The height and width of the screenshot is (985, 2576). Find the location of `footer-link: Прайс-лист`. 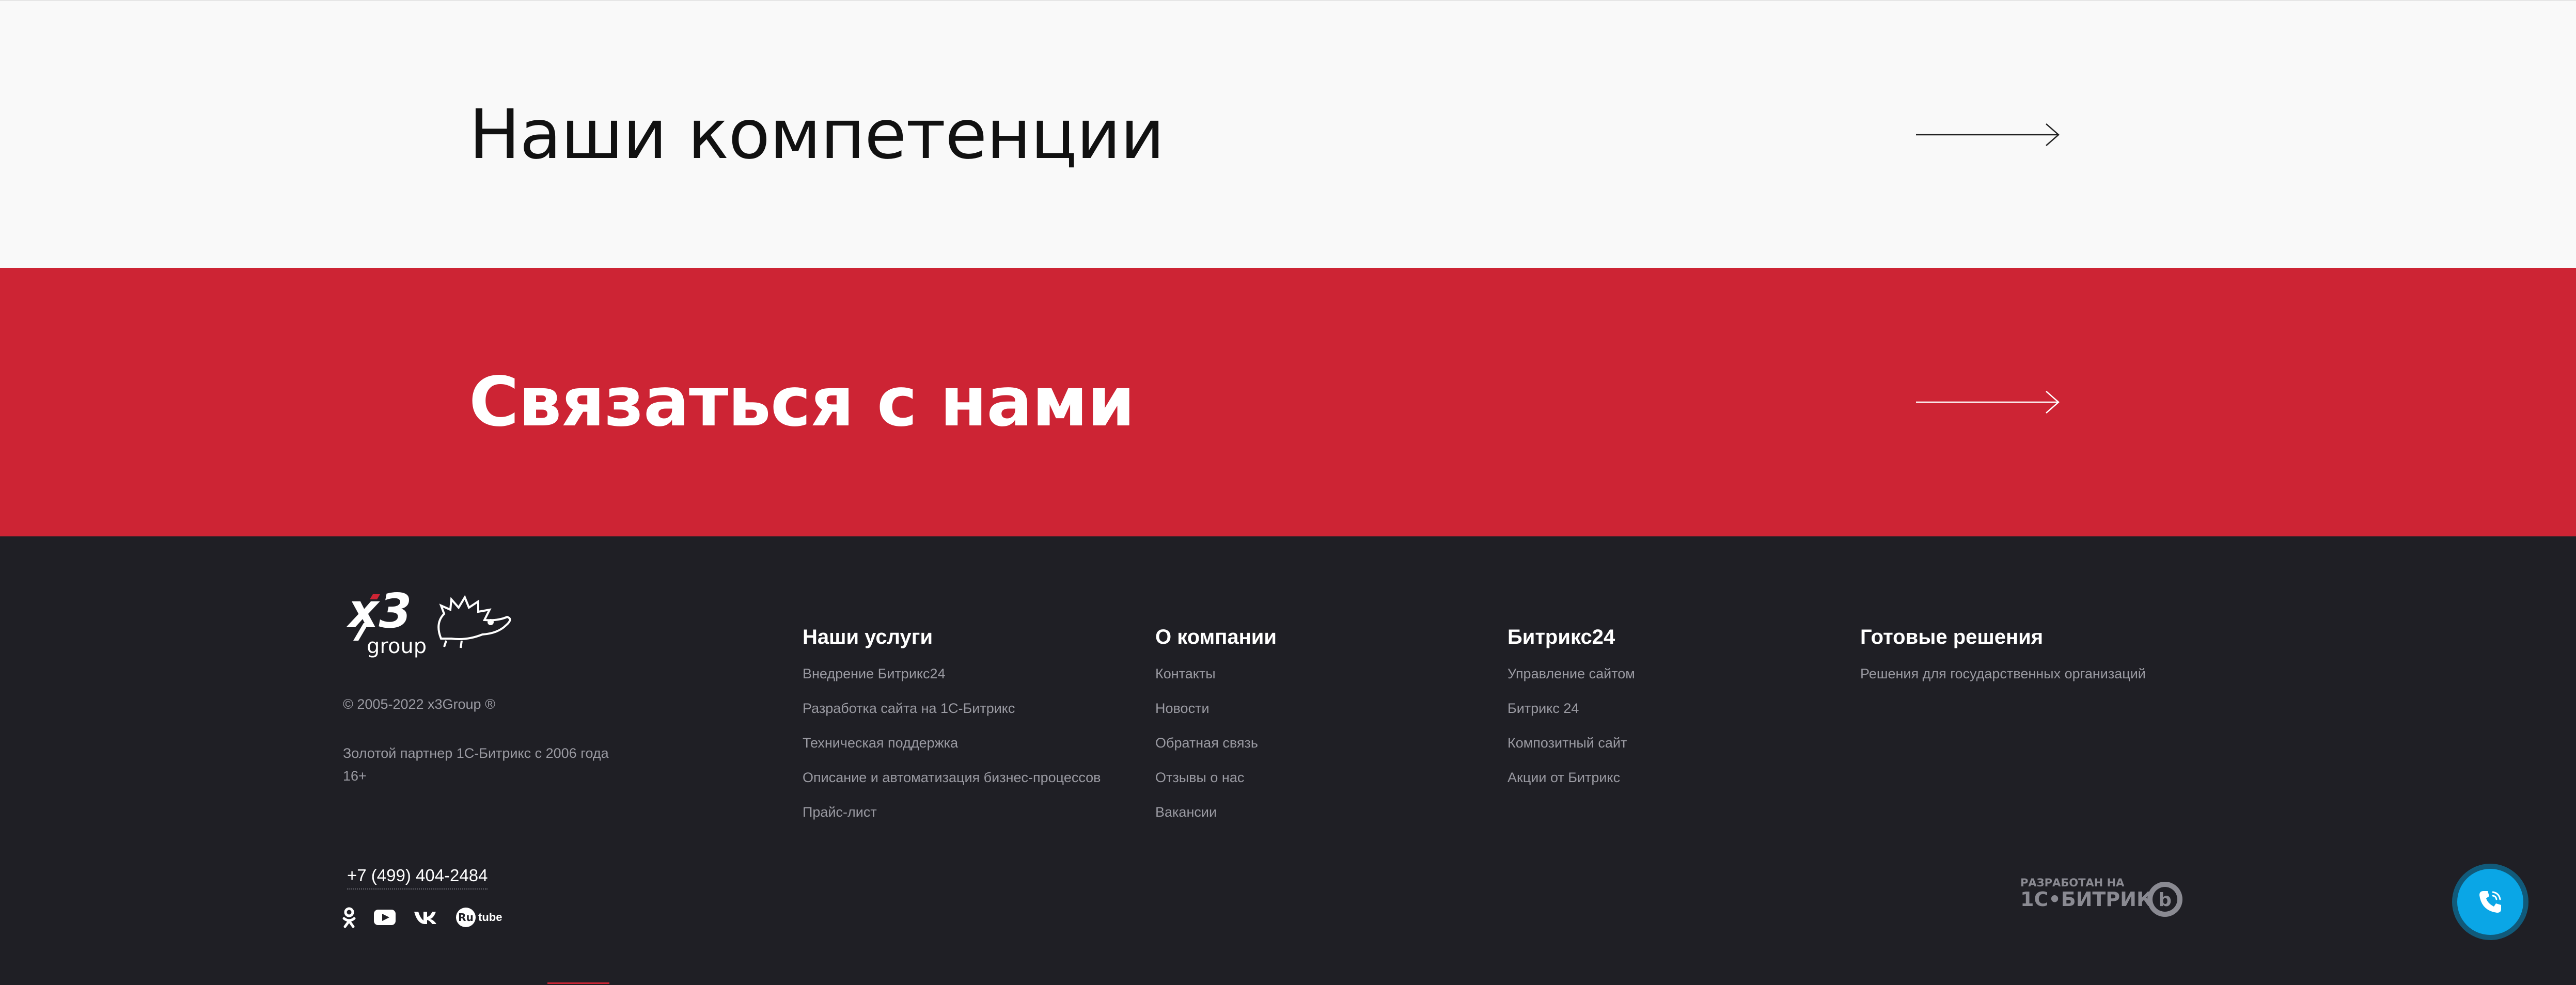

footer-link: Прайс-лист is located at coordinates (952, 812).